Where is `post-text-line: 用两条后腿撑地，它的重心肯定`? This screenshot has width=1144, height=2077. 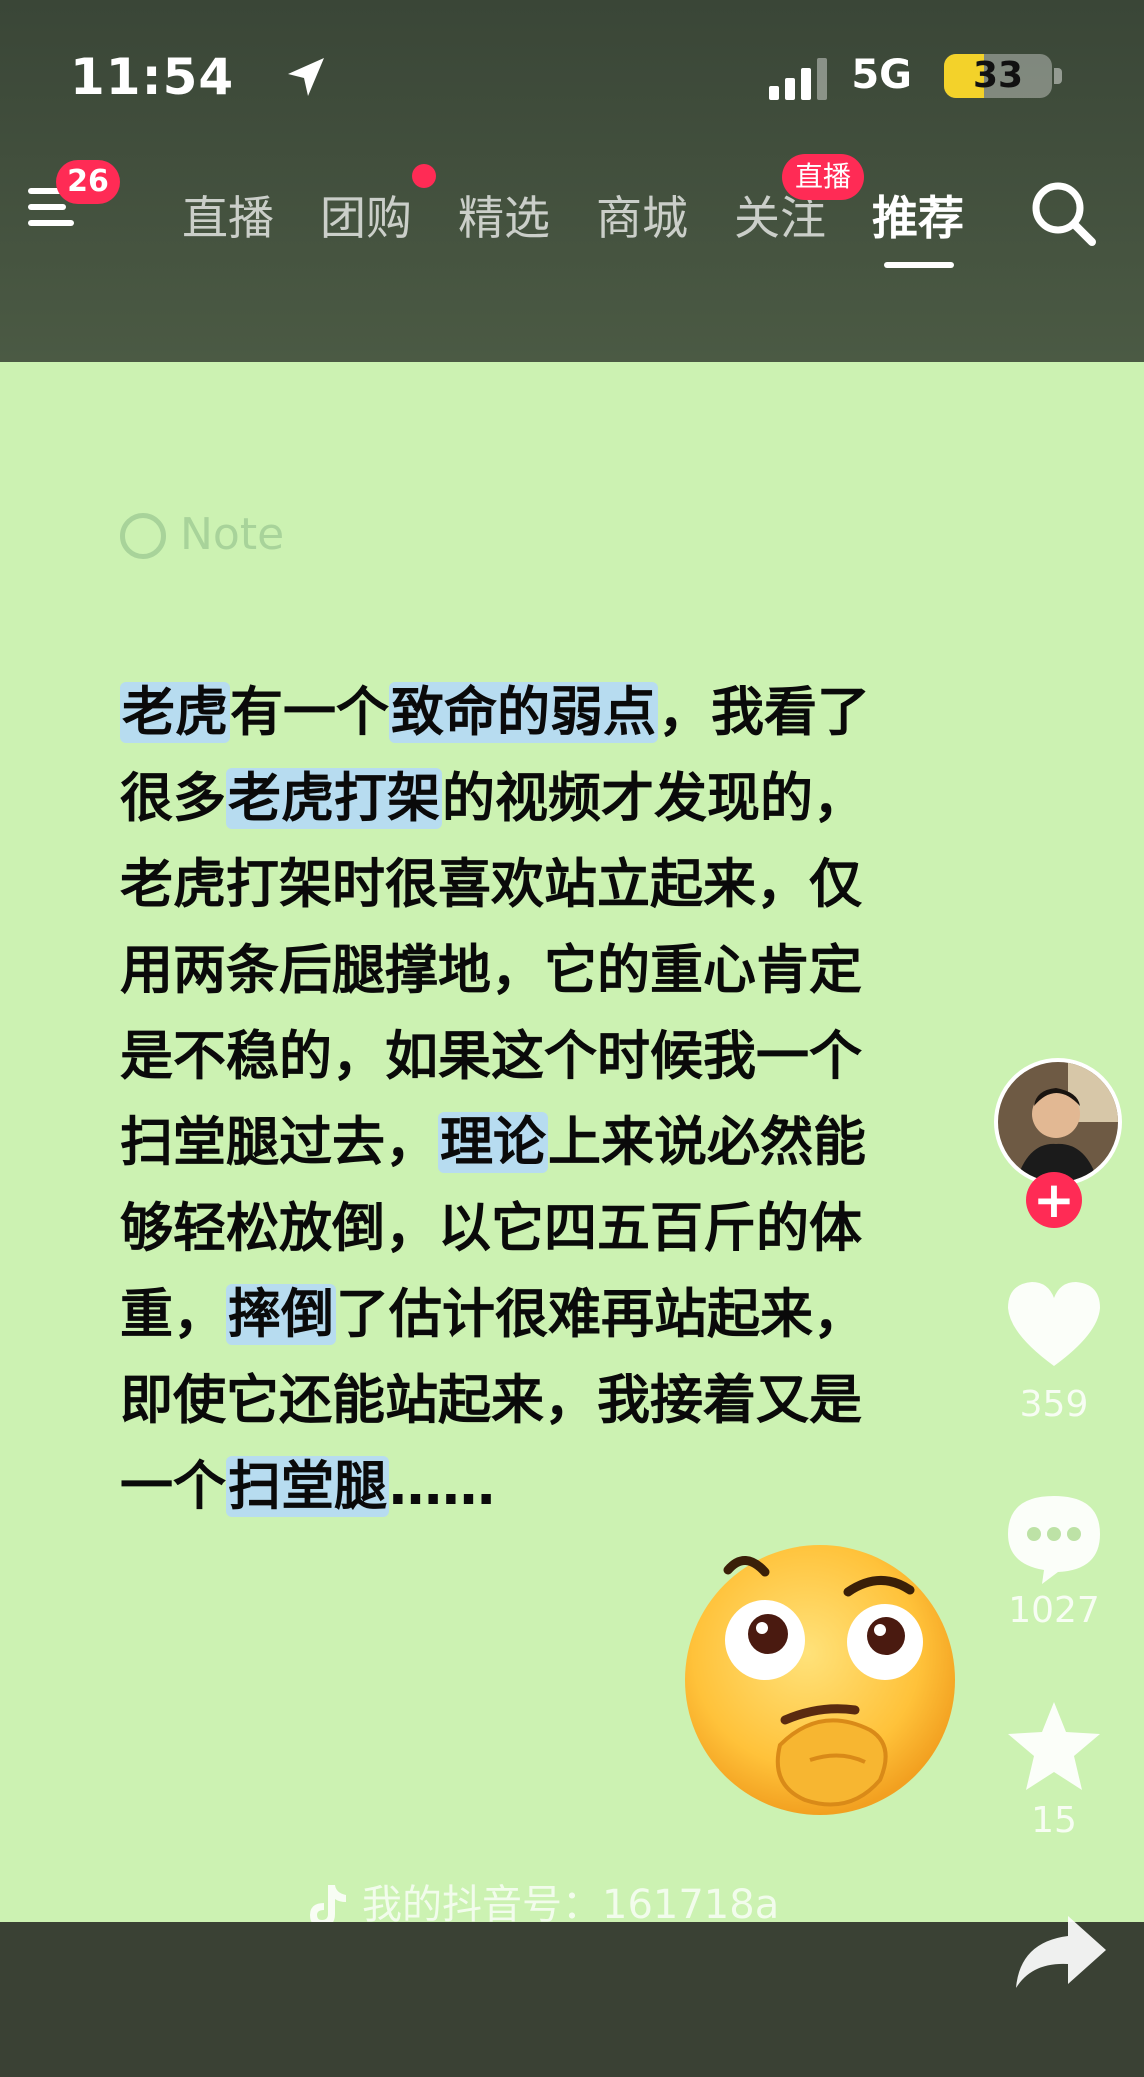 post-text-line: 用两条后腿撑地，它的重心肯定 is located at coordinates (560, 971).